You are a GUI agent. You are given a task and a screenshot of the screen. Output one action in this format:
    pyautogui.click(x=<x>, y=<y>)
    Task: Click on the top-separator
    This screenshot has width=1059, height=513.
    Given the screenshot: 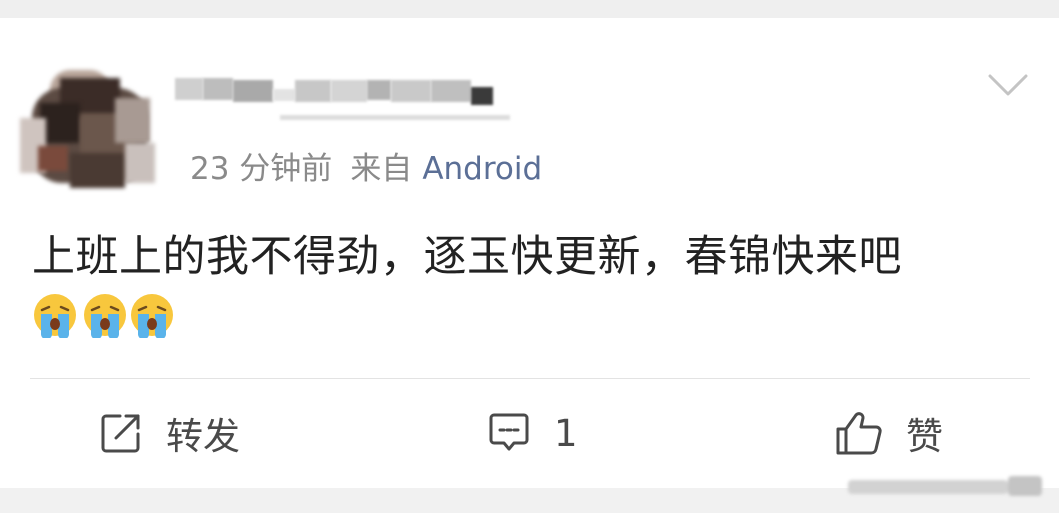 What is the action you would take?
    pyautogui.click(x=529, y=9)
    